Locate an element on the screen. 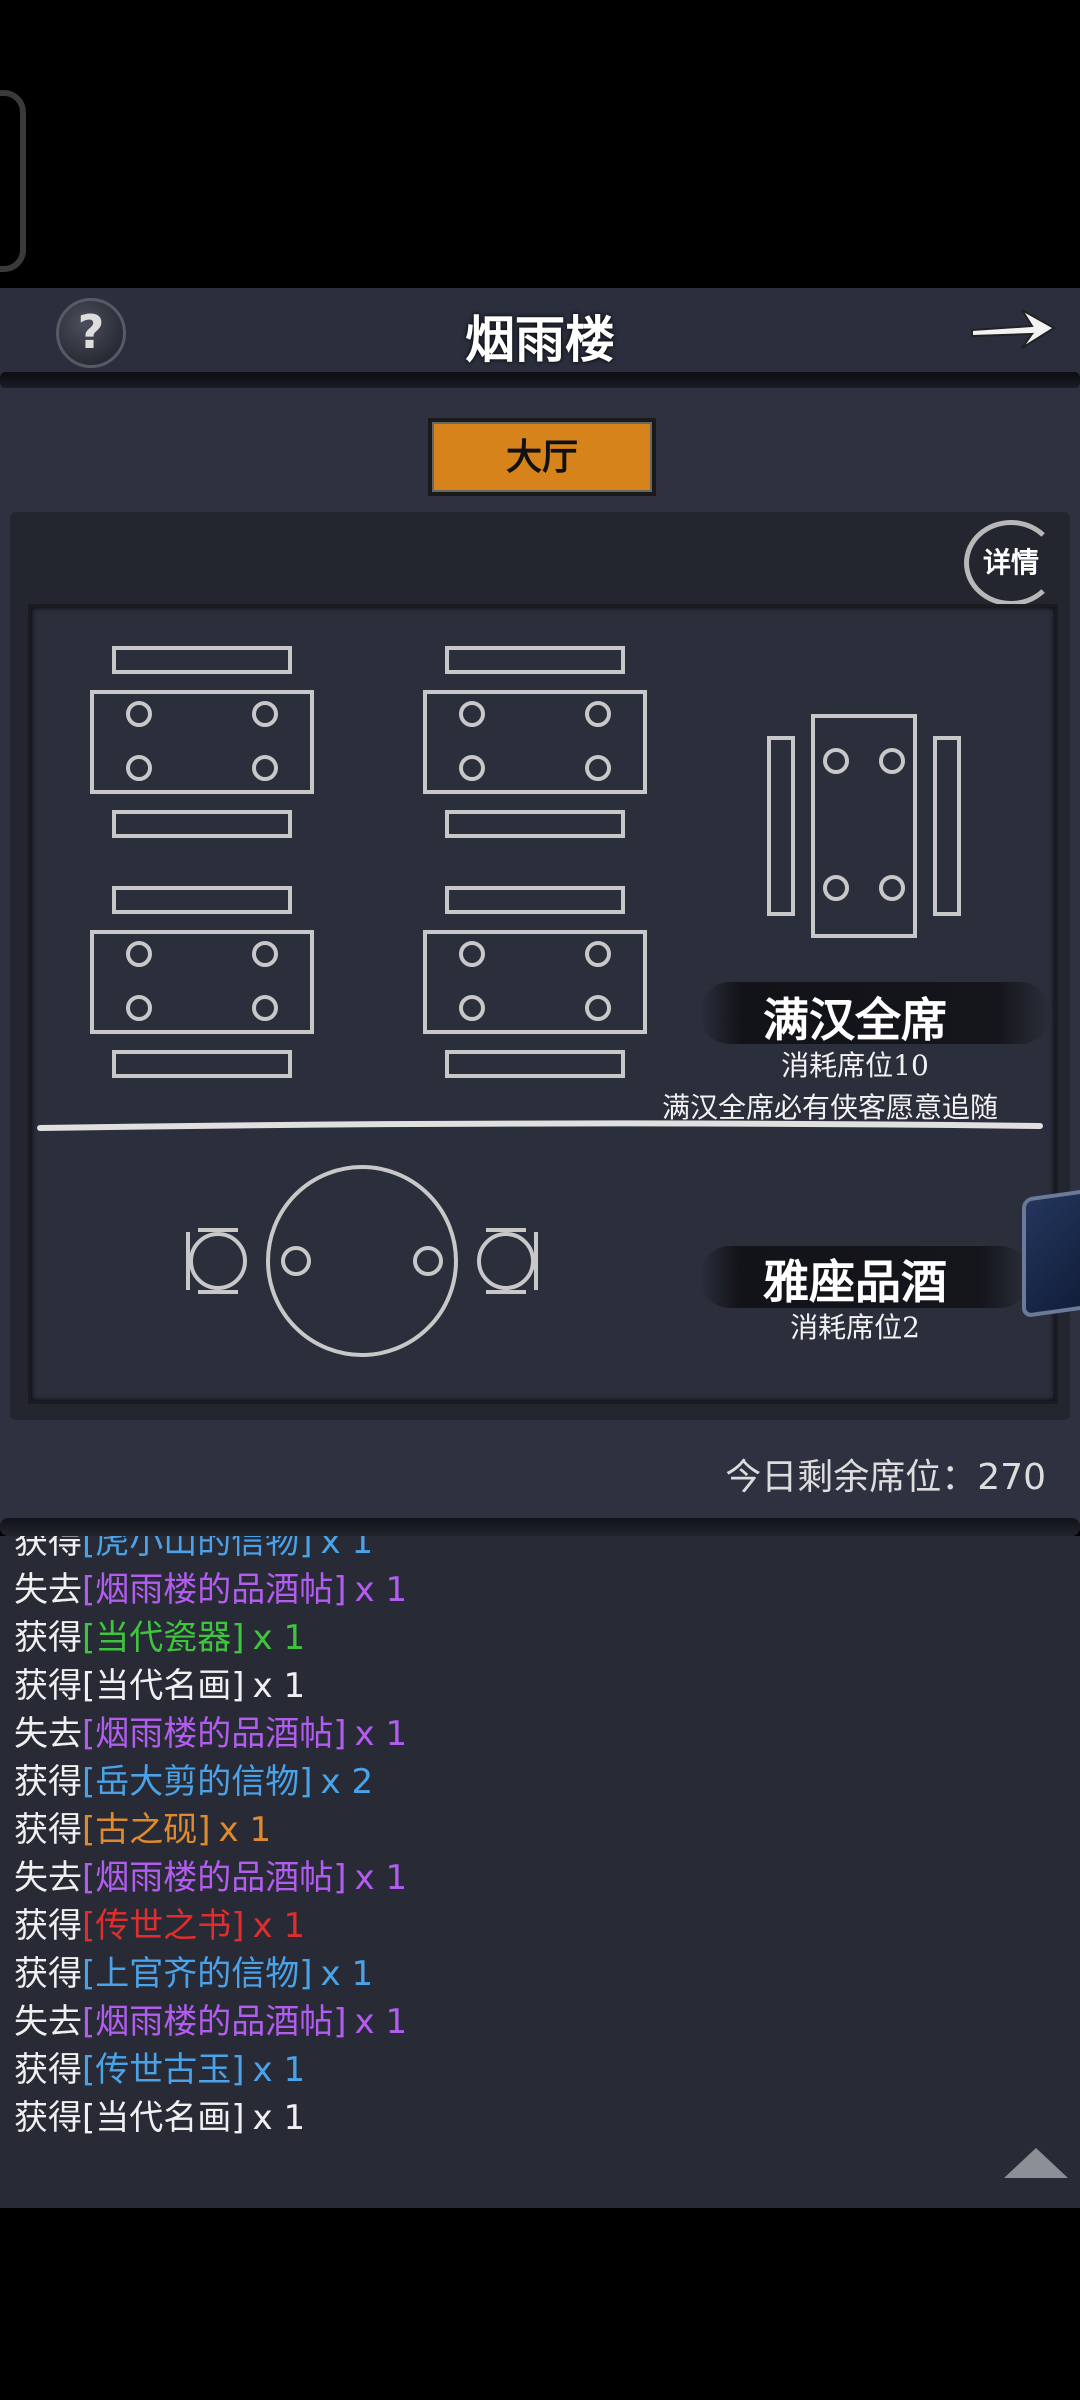  banquet-full-cost: 消耗席位10 is located at coordinates (855, 1065).